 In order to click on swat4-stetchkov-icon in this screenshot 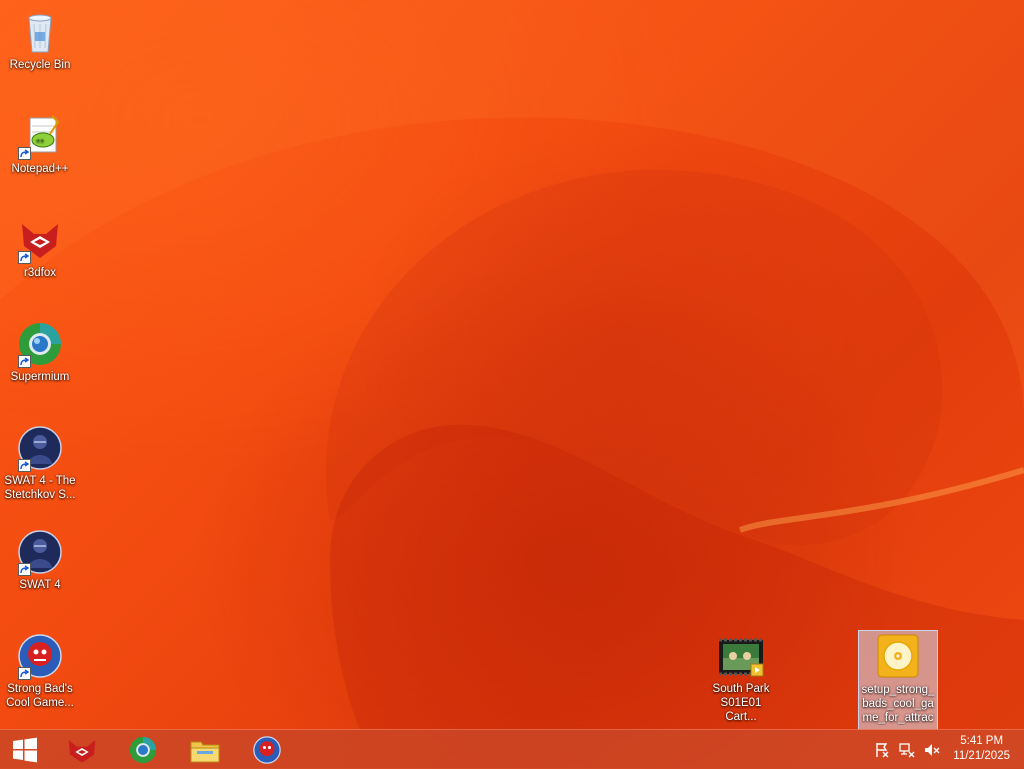, I will do `click(40, 448)`.